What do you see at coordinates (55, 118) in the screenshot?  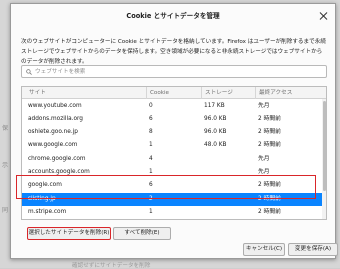 I see `cell-site: addons.mozilla.org` at bounding box center [55, 118].